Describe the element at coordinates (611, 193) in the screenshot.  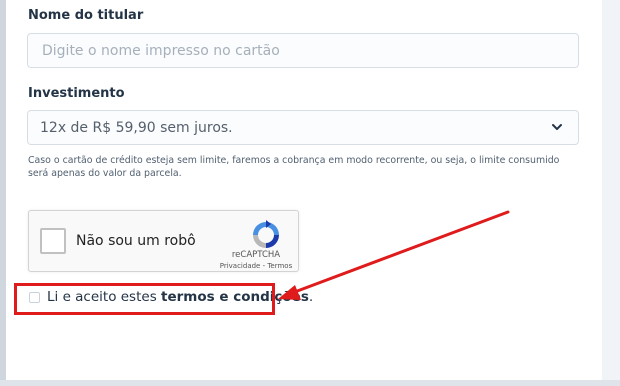
I see `right-scroll-panel` at that location.